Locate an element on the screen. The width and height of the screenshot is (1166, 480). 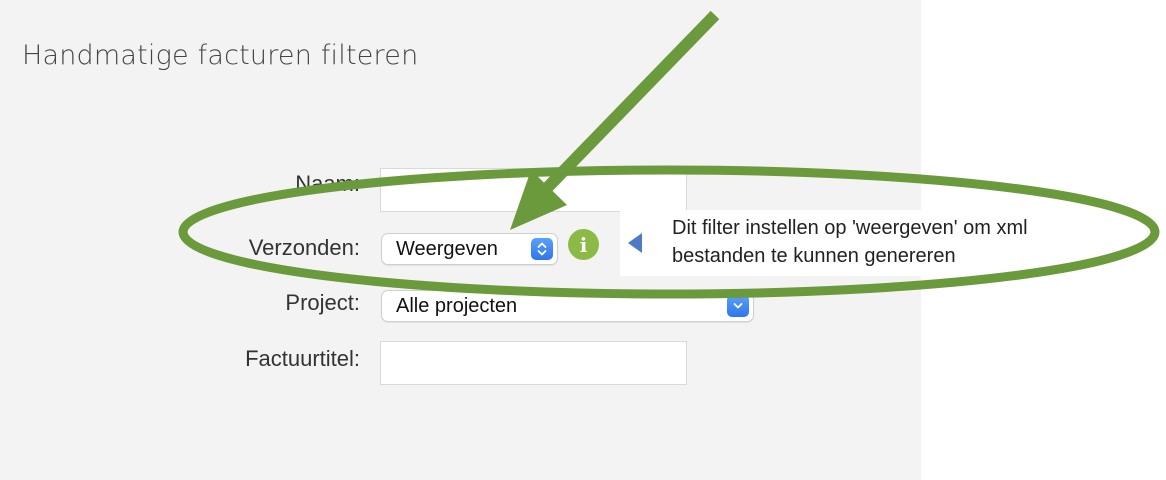
factuurtitel-input is located at coordinates (533, 363).